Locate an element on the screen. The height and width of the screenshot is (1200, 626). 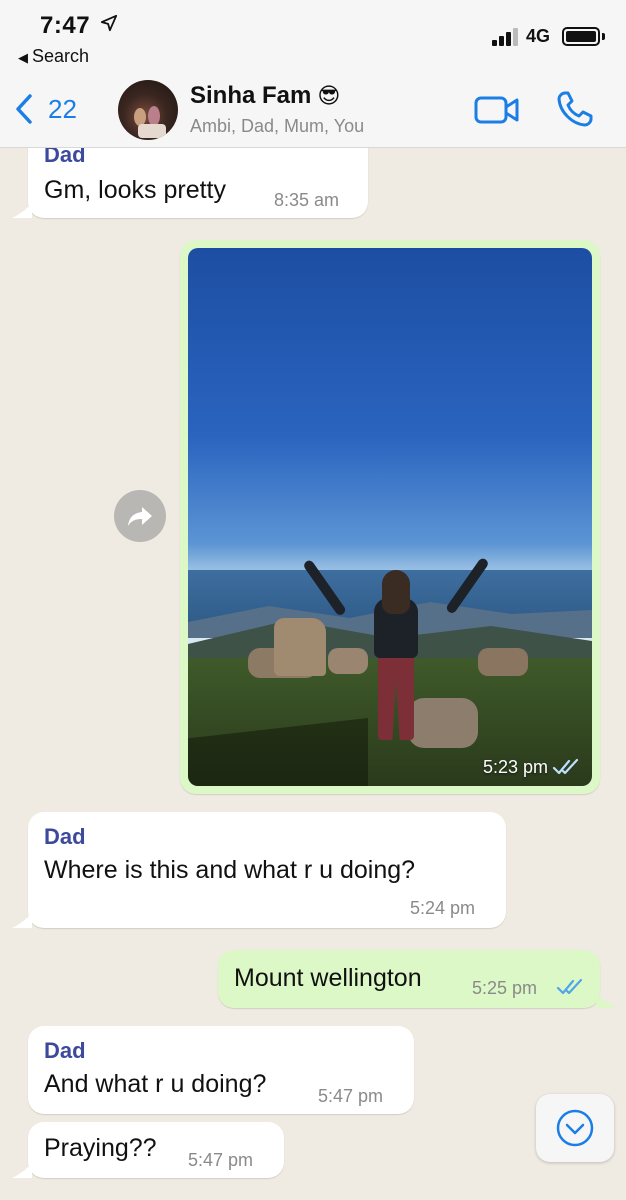
forward-arrow-icon is located at coordinates (140, 516).